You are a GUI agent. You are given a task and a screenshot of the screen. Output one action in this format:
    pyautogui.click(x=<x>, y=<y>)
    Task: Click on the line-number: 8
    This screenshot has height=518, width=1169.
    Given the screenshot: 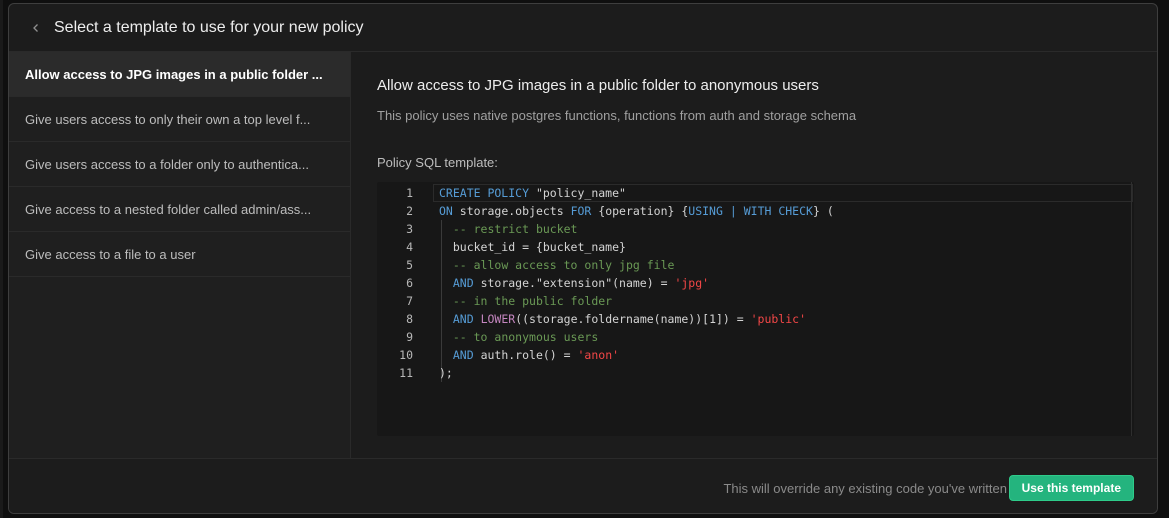 What is the action you would take?
    pyautogui.click(x=409, y=319)
    